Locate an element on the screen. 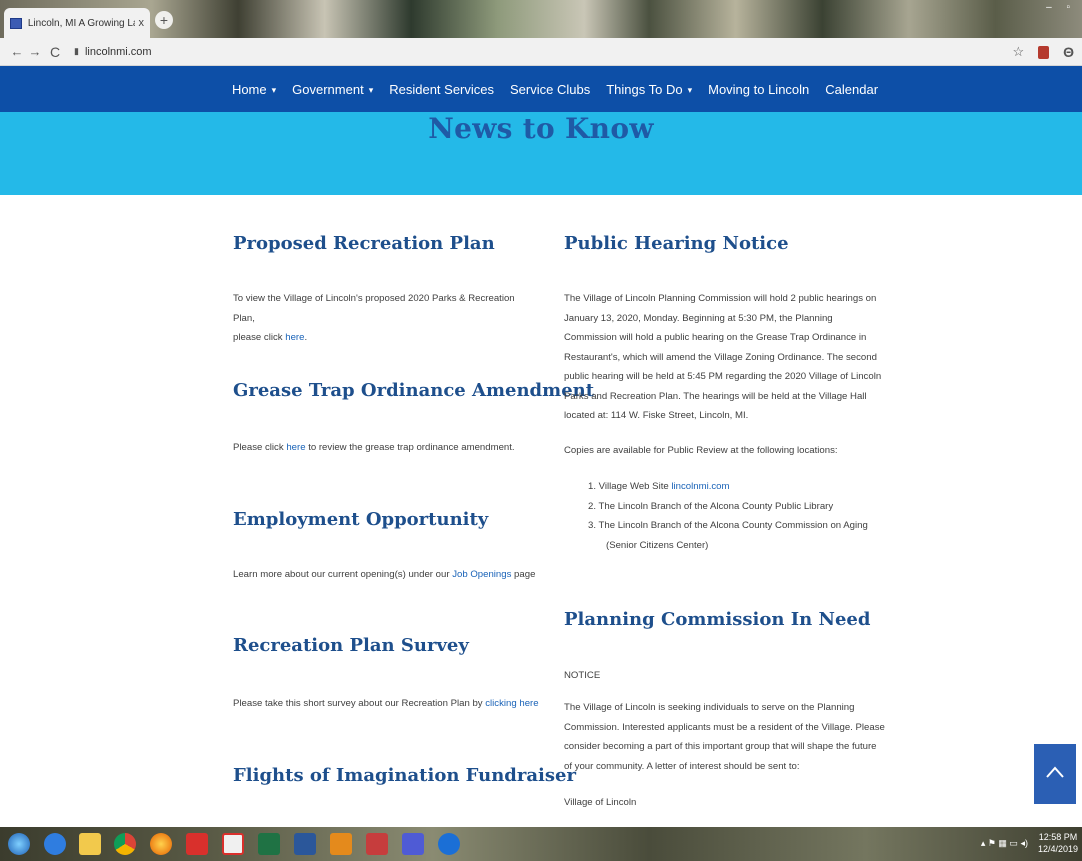  back-arrow-icon: ← is located at coordinates (17, 51).